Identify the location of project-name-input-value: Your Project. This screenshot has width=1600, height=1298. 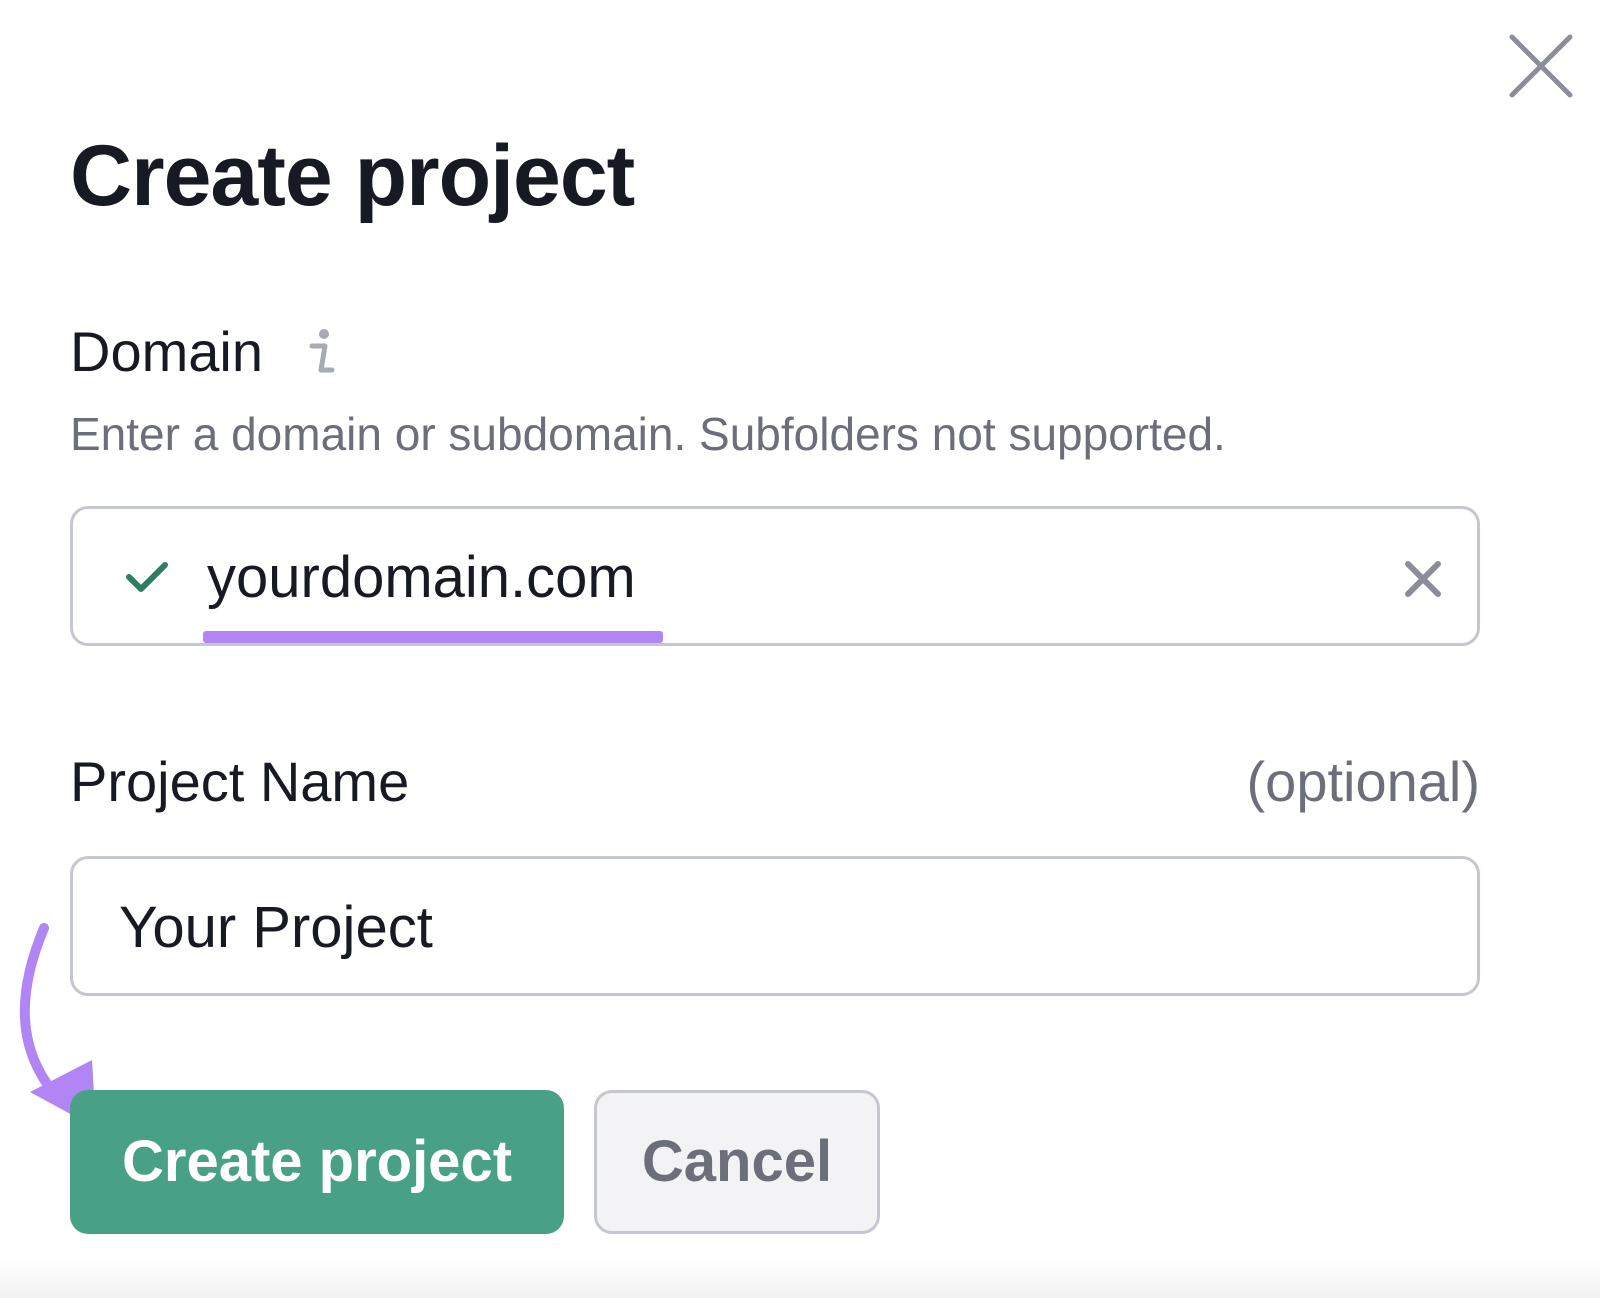
(276, 928).